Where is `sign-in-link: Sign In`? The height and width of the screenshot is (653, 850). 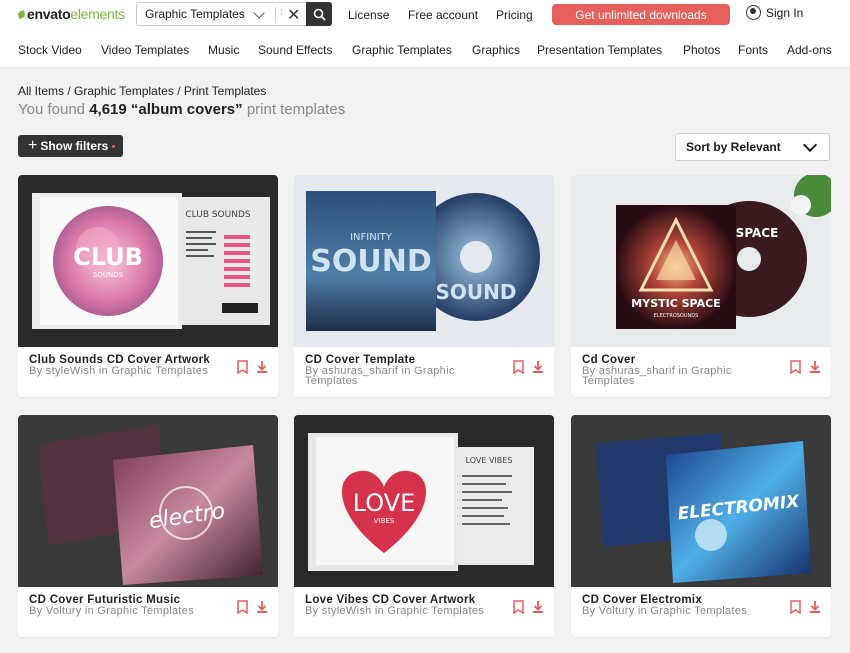 sign-in-link: Sign In is located at coordinates (774, 12).